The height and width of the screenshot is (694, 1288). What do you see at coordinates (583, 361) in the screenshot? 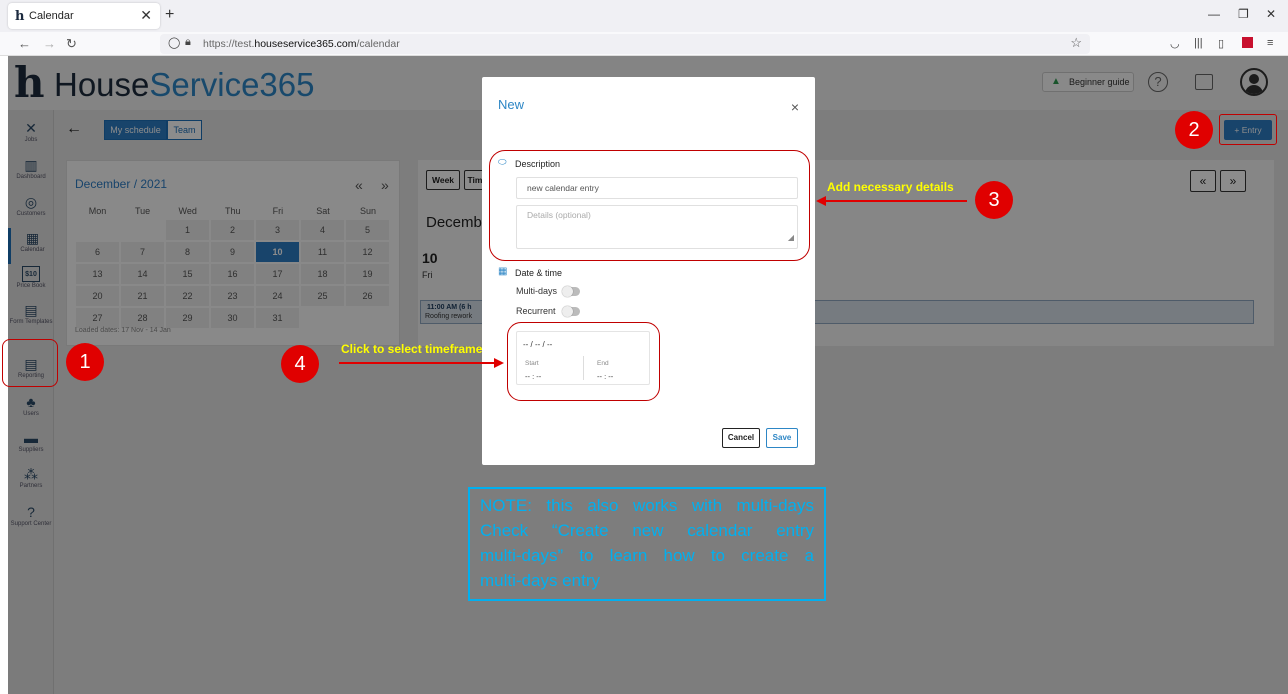
I see `timeframe-highlight` at bounding box center [583, 361].